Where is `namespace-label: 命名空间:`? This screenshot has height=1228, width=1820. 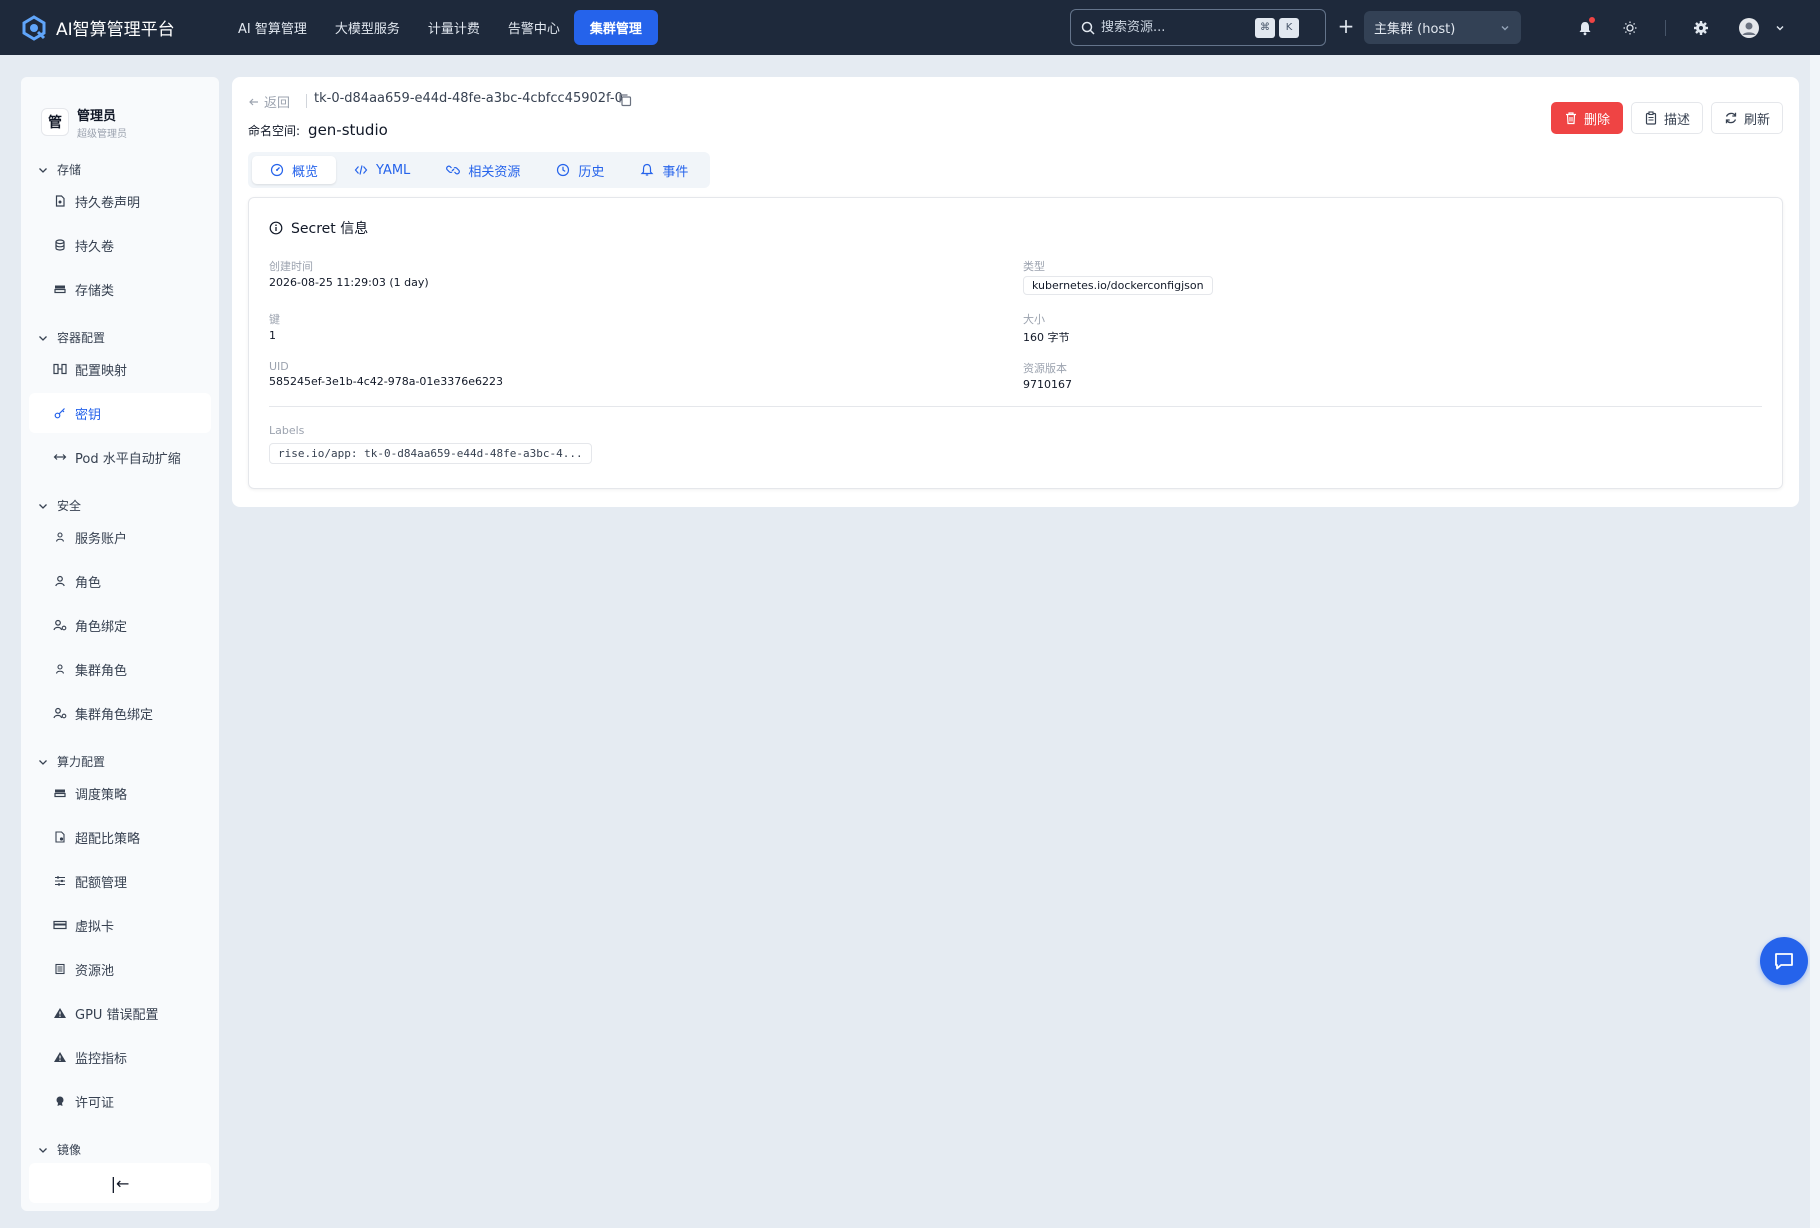
namespace-label: 命名空间: is located at coordinates (274, 131).